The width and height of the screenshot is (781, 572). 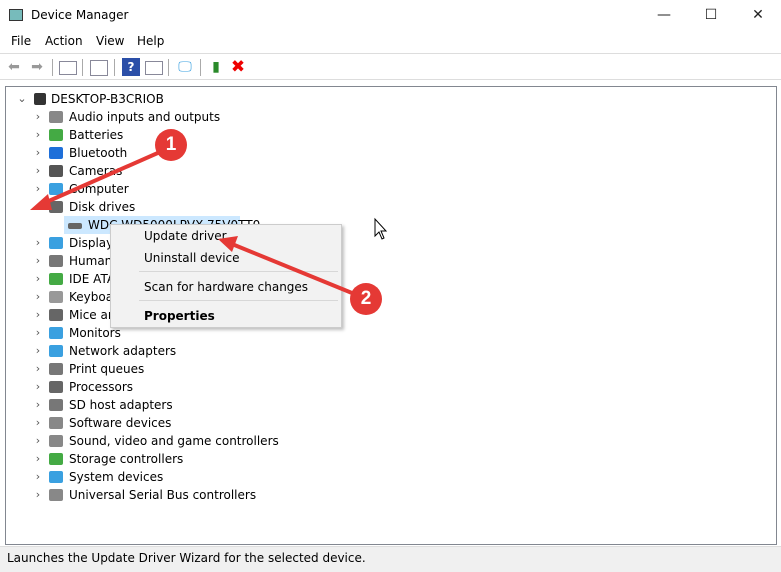 I want to click on toolbar: ⬅ ➡ ? 🖵 ▮ ✖, so click(x=390, y=66).